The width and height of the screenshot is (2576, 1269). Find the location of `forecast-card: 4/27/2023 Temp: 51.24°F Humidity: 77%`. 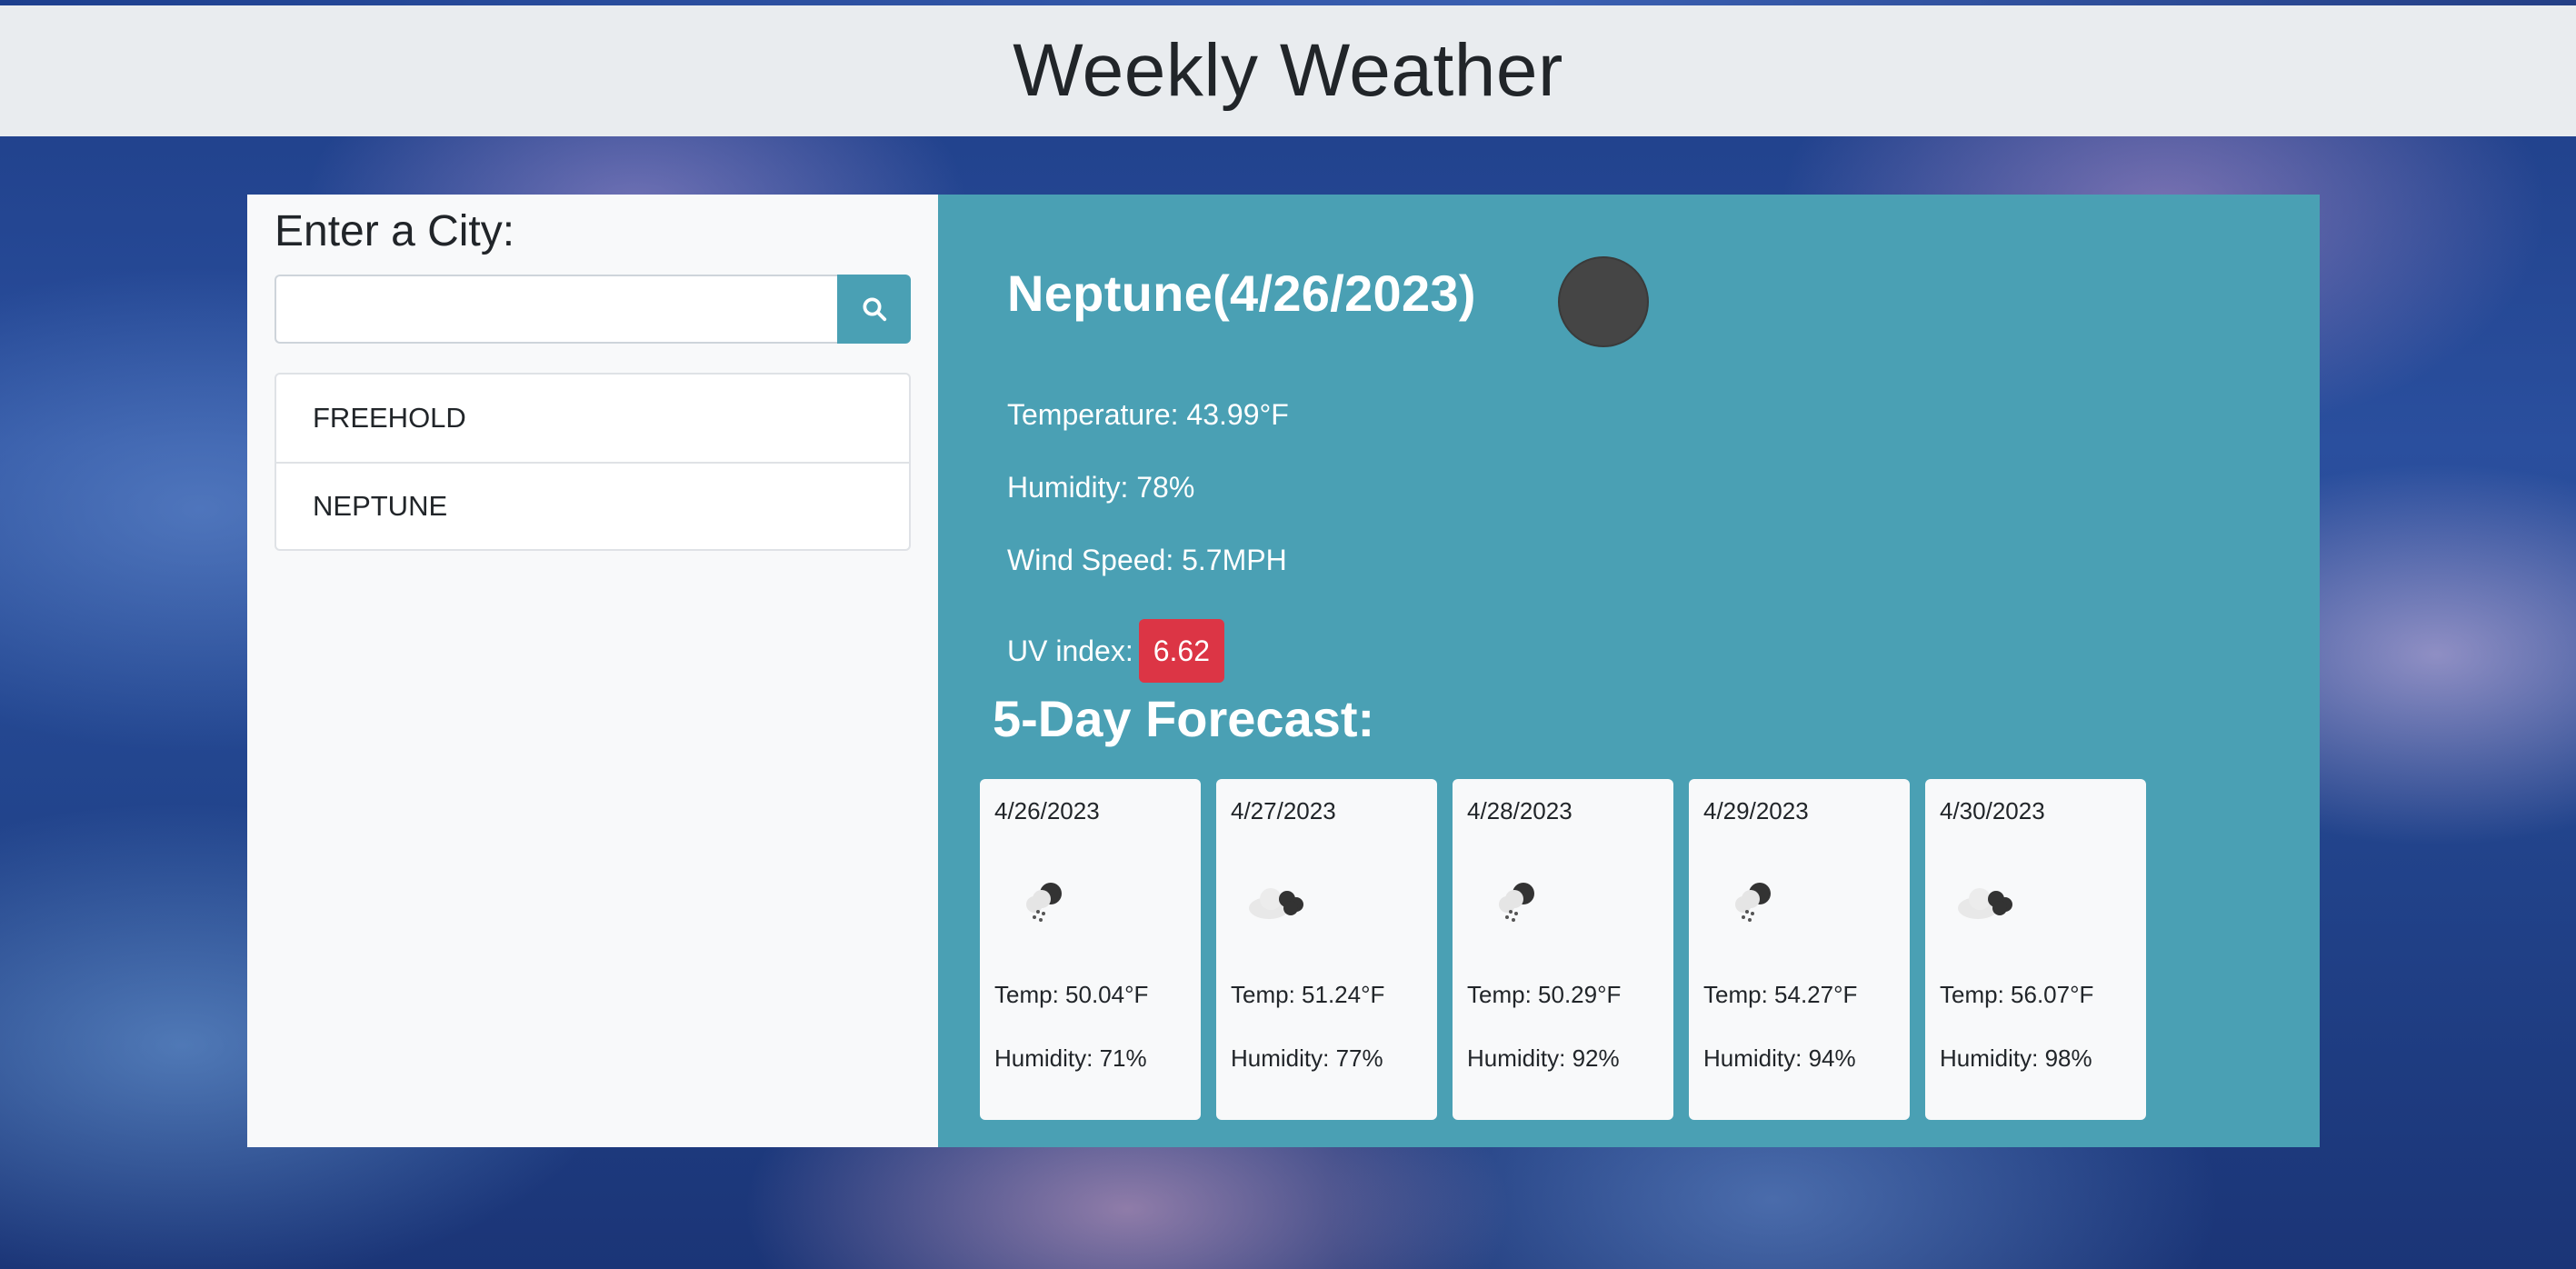

forecast-card: 4/27/2023 Temp: 51.24°F Humidity: 77% is located at coordinates (1326, 949).